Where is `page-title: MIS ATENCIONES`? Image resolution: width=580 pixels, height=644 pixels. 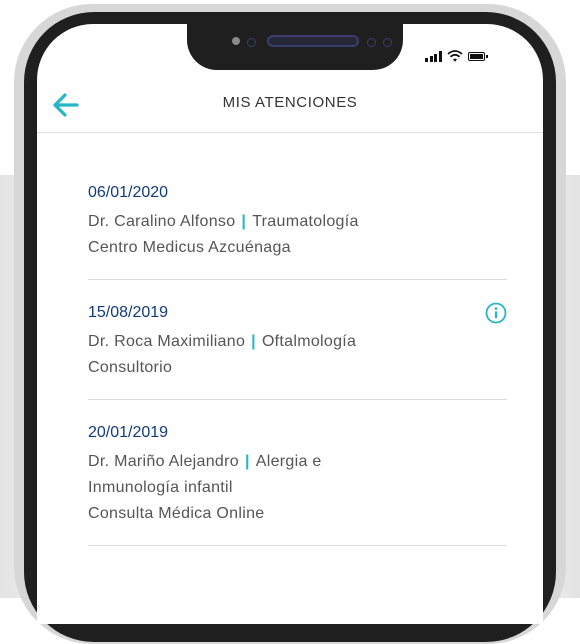
page-title: MIS ATENCIONES is located at coordinates (290, 102).